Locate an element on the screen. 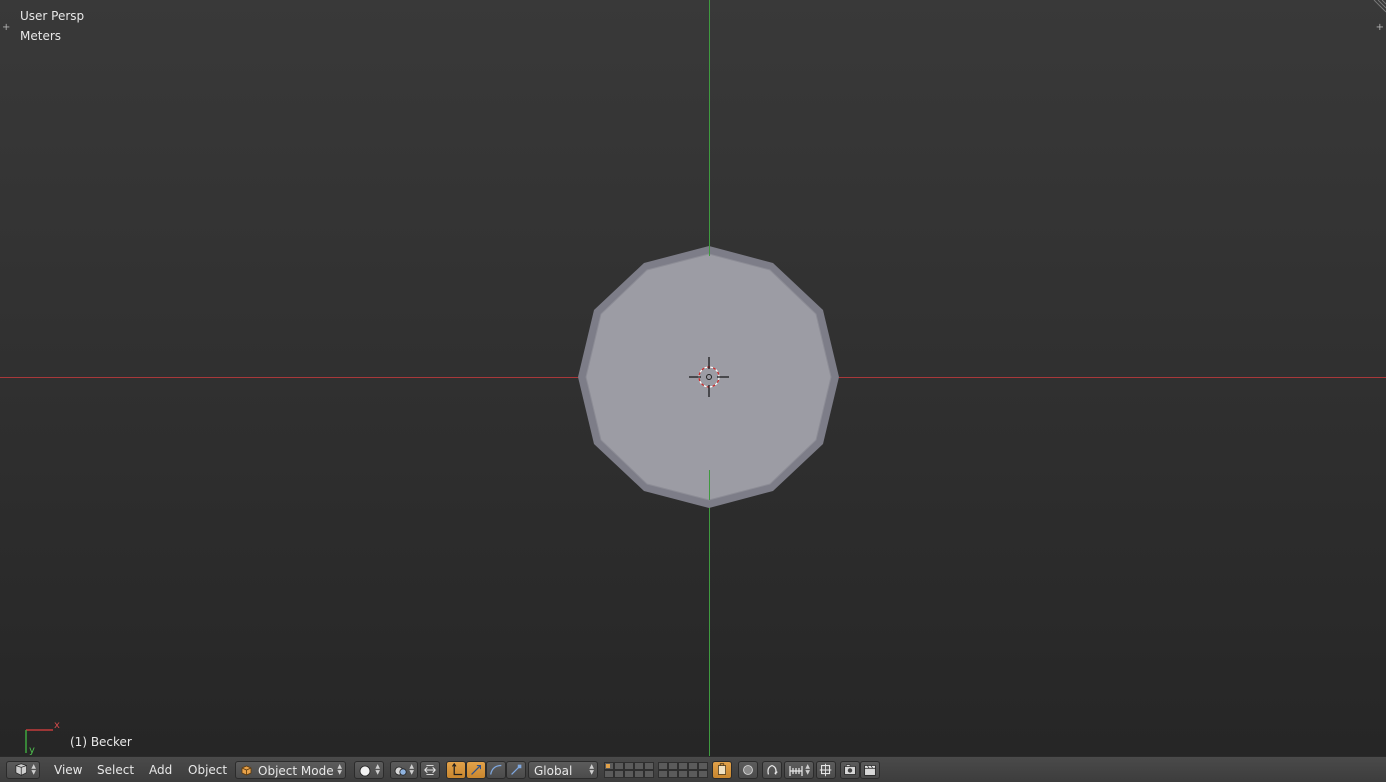 The image size is (1386, 782). menu-select: Select is located at coordinates (115, 770).